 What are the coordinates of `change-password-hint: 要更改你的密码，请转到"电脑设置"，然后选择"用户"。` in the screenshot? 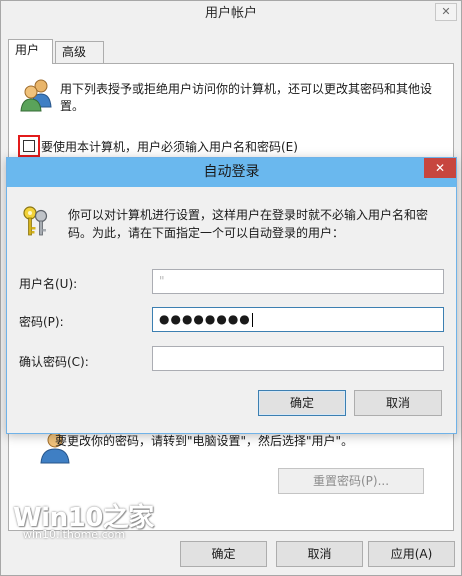 It's located at (204, 441).